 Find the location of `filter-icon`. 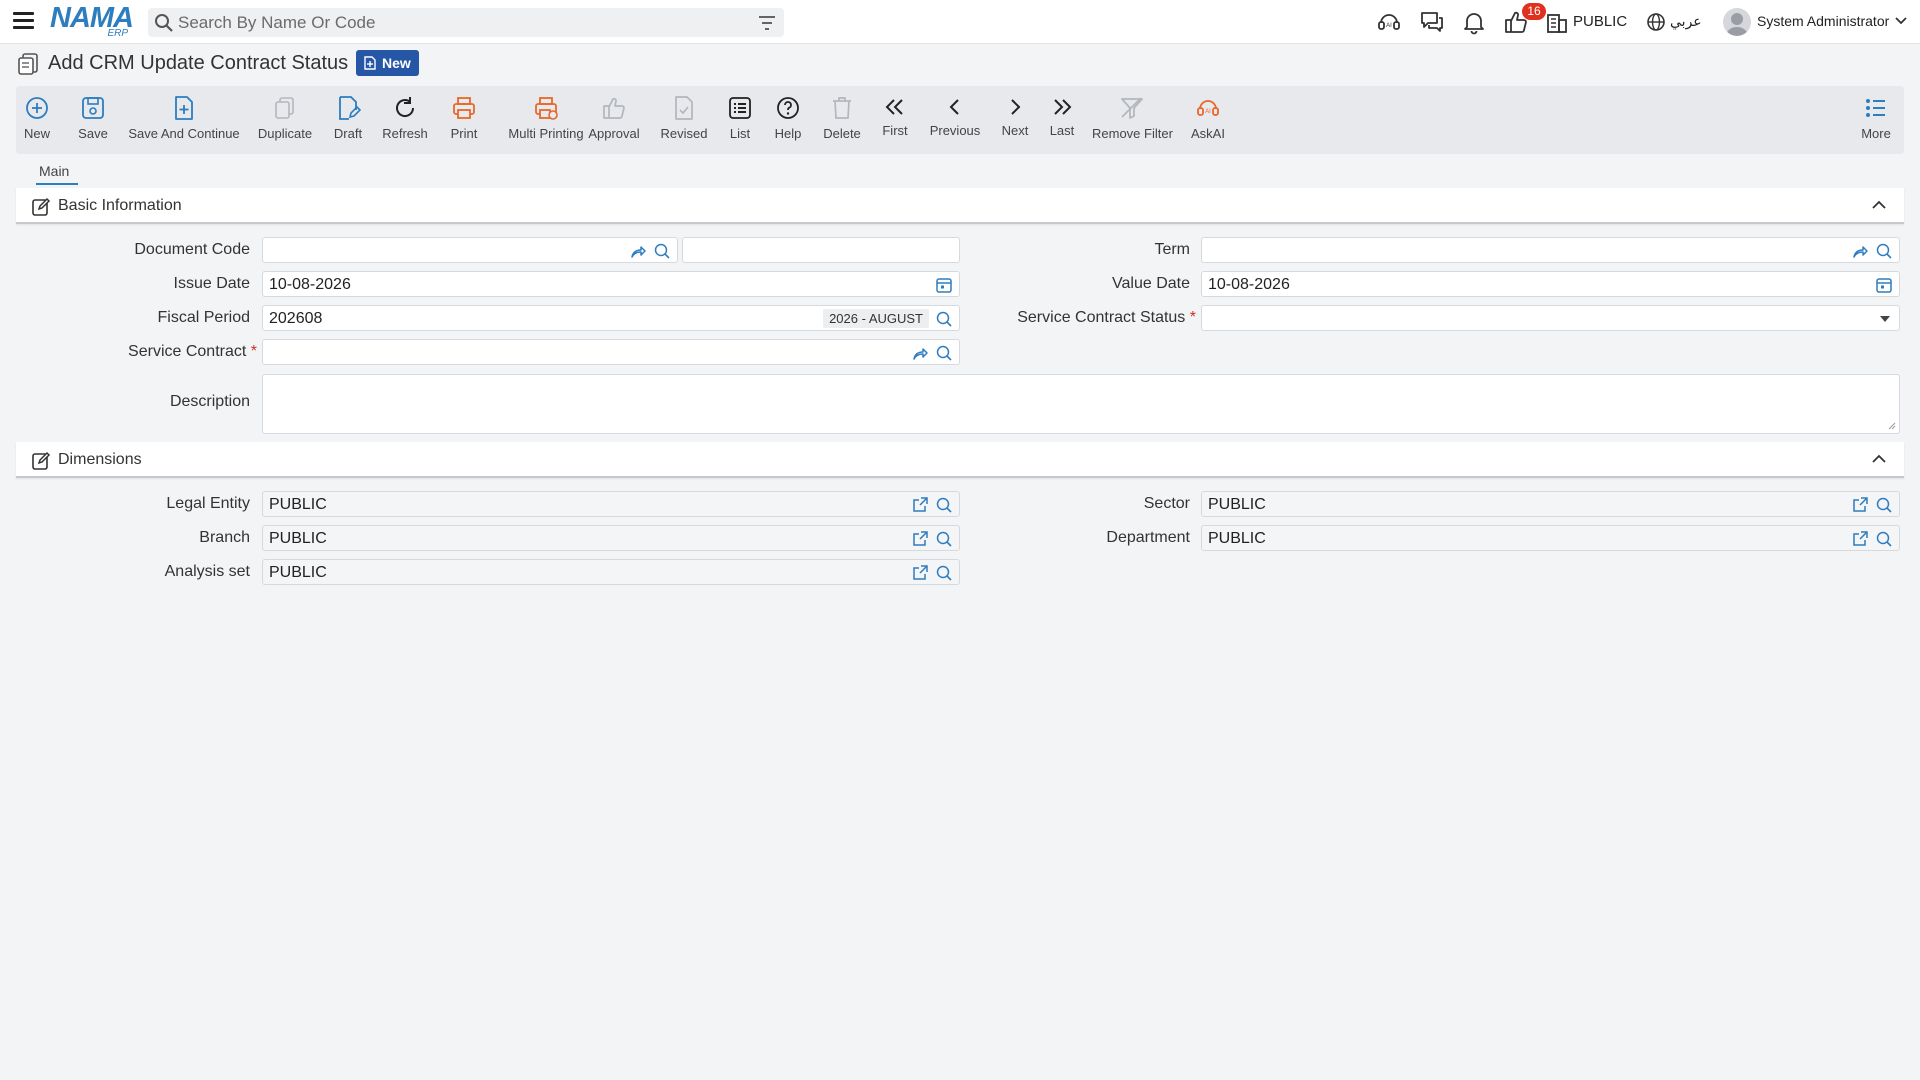

filter-icon is located at coordinates (767, 23).